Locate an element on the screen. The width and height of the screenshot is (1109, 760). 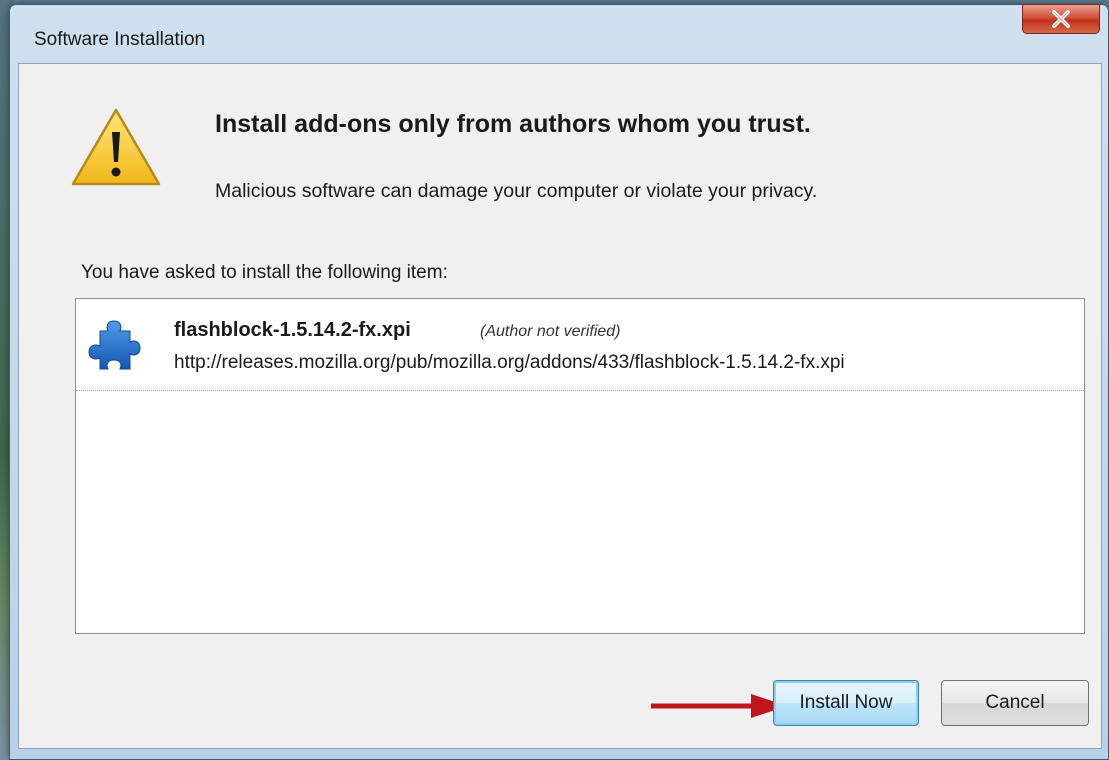
red-arrow-icon is located at coordinates (719, 706).